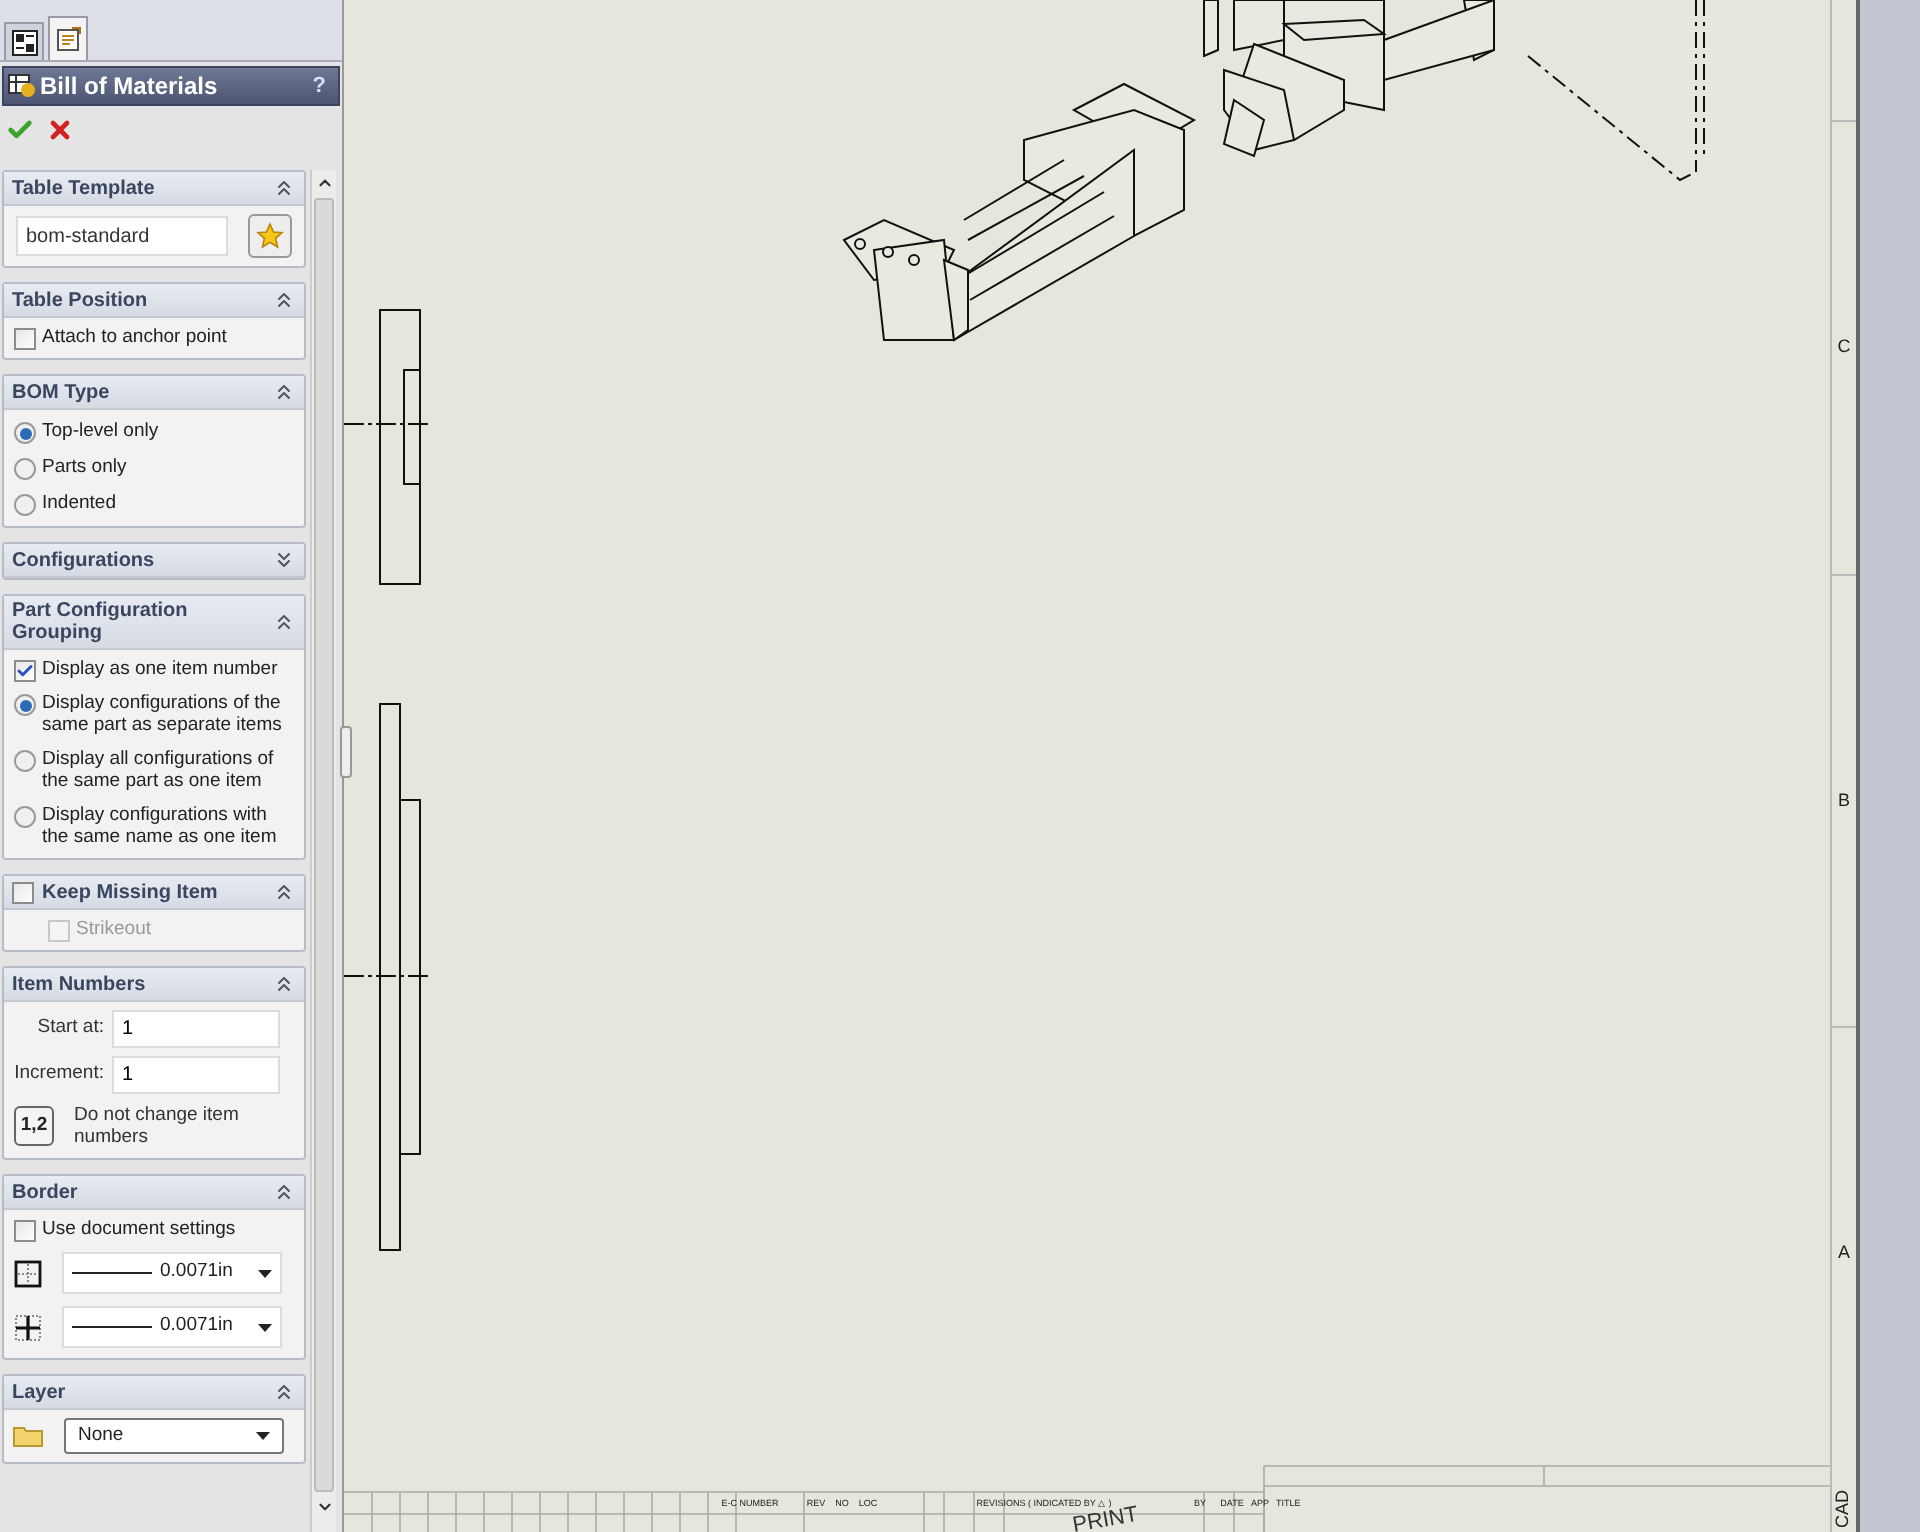  I want to click on group-title: Keep Missing Item, so click(131, 892).